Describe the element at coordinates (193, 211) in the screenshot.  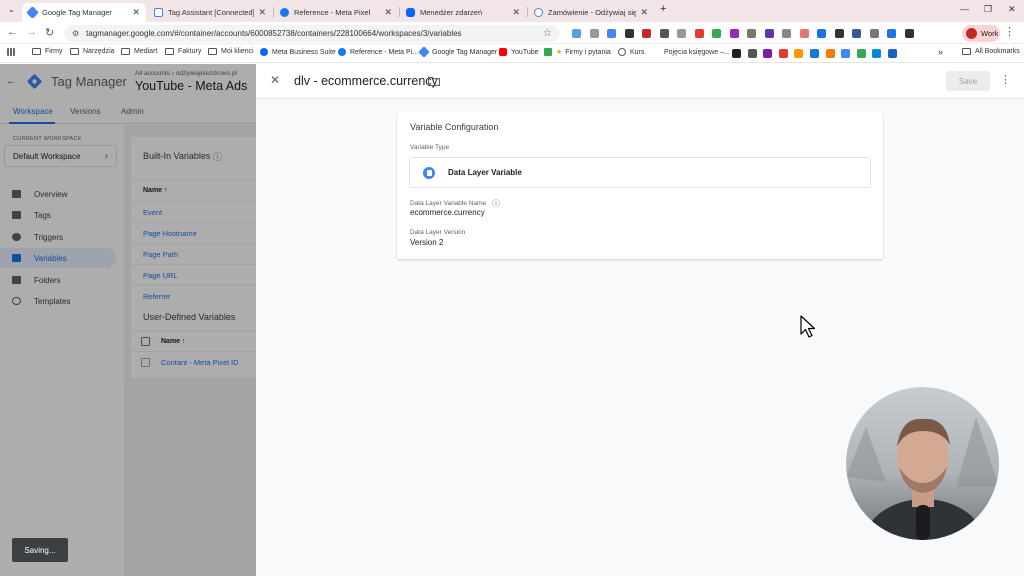
I see `table-row: Event` at that location.